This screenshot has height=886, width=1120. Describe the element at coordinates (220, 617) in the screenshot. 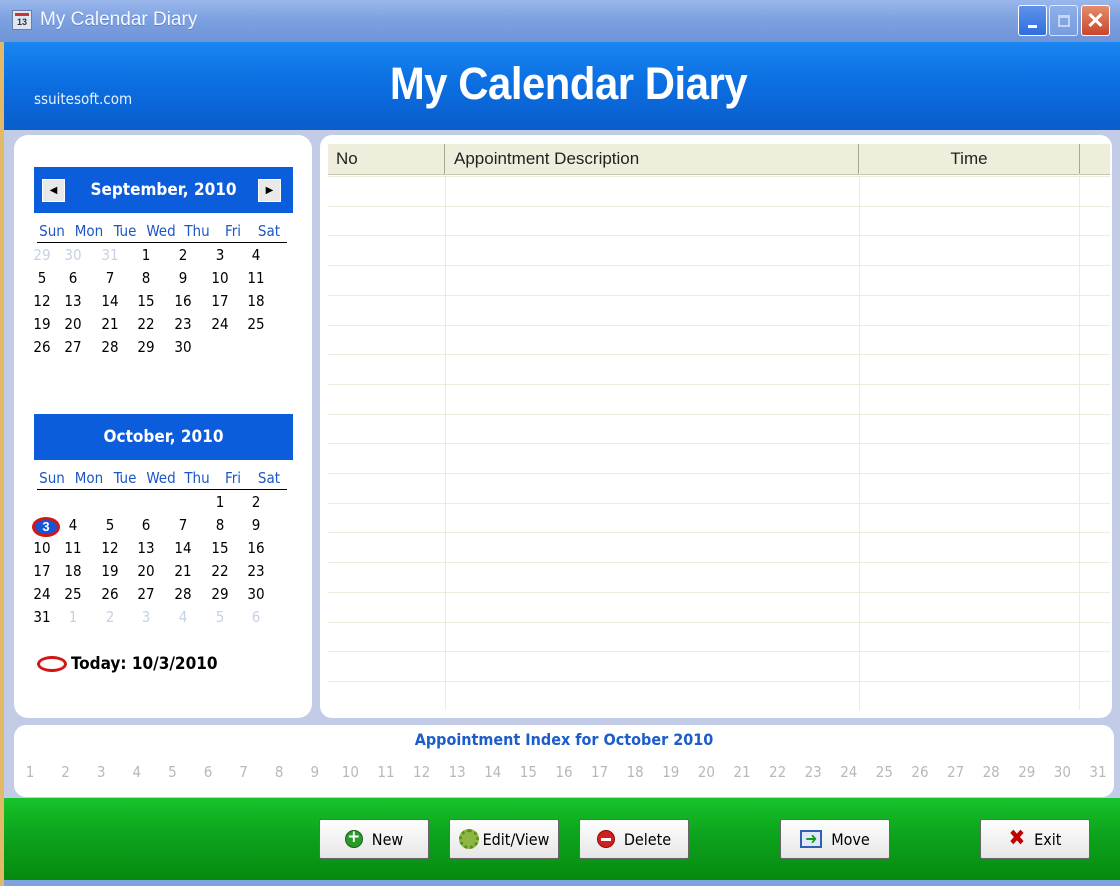

I see `calendar-day-other-month: 5` at that location.